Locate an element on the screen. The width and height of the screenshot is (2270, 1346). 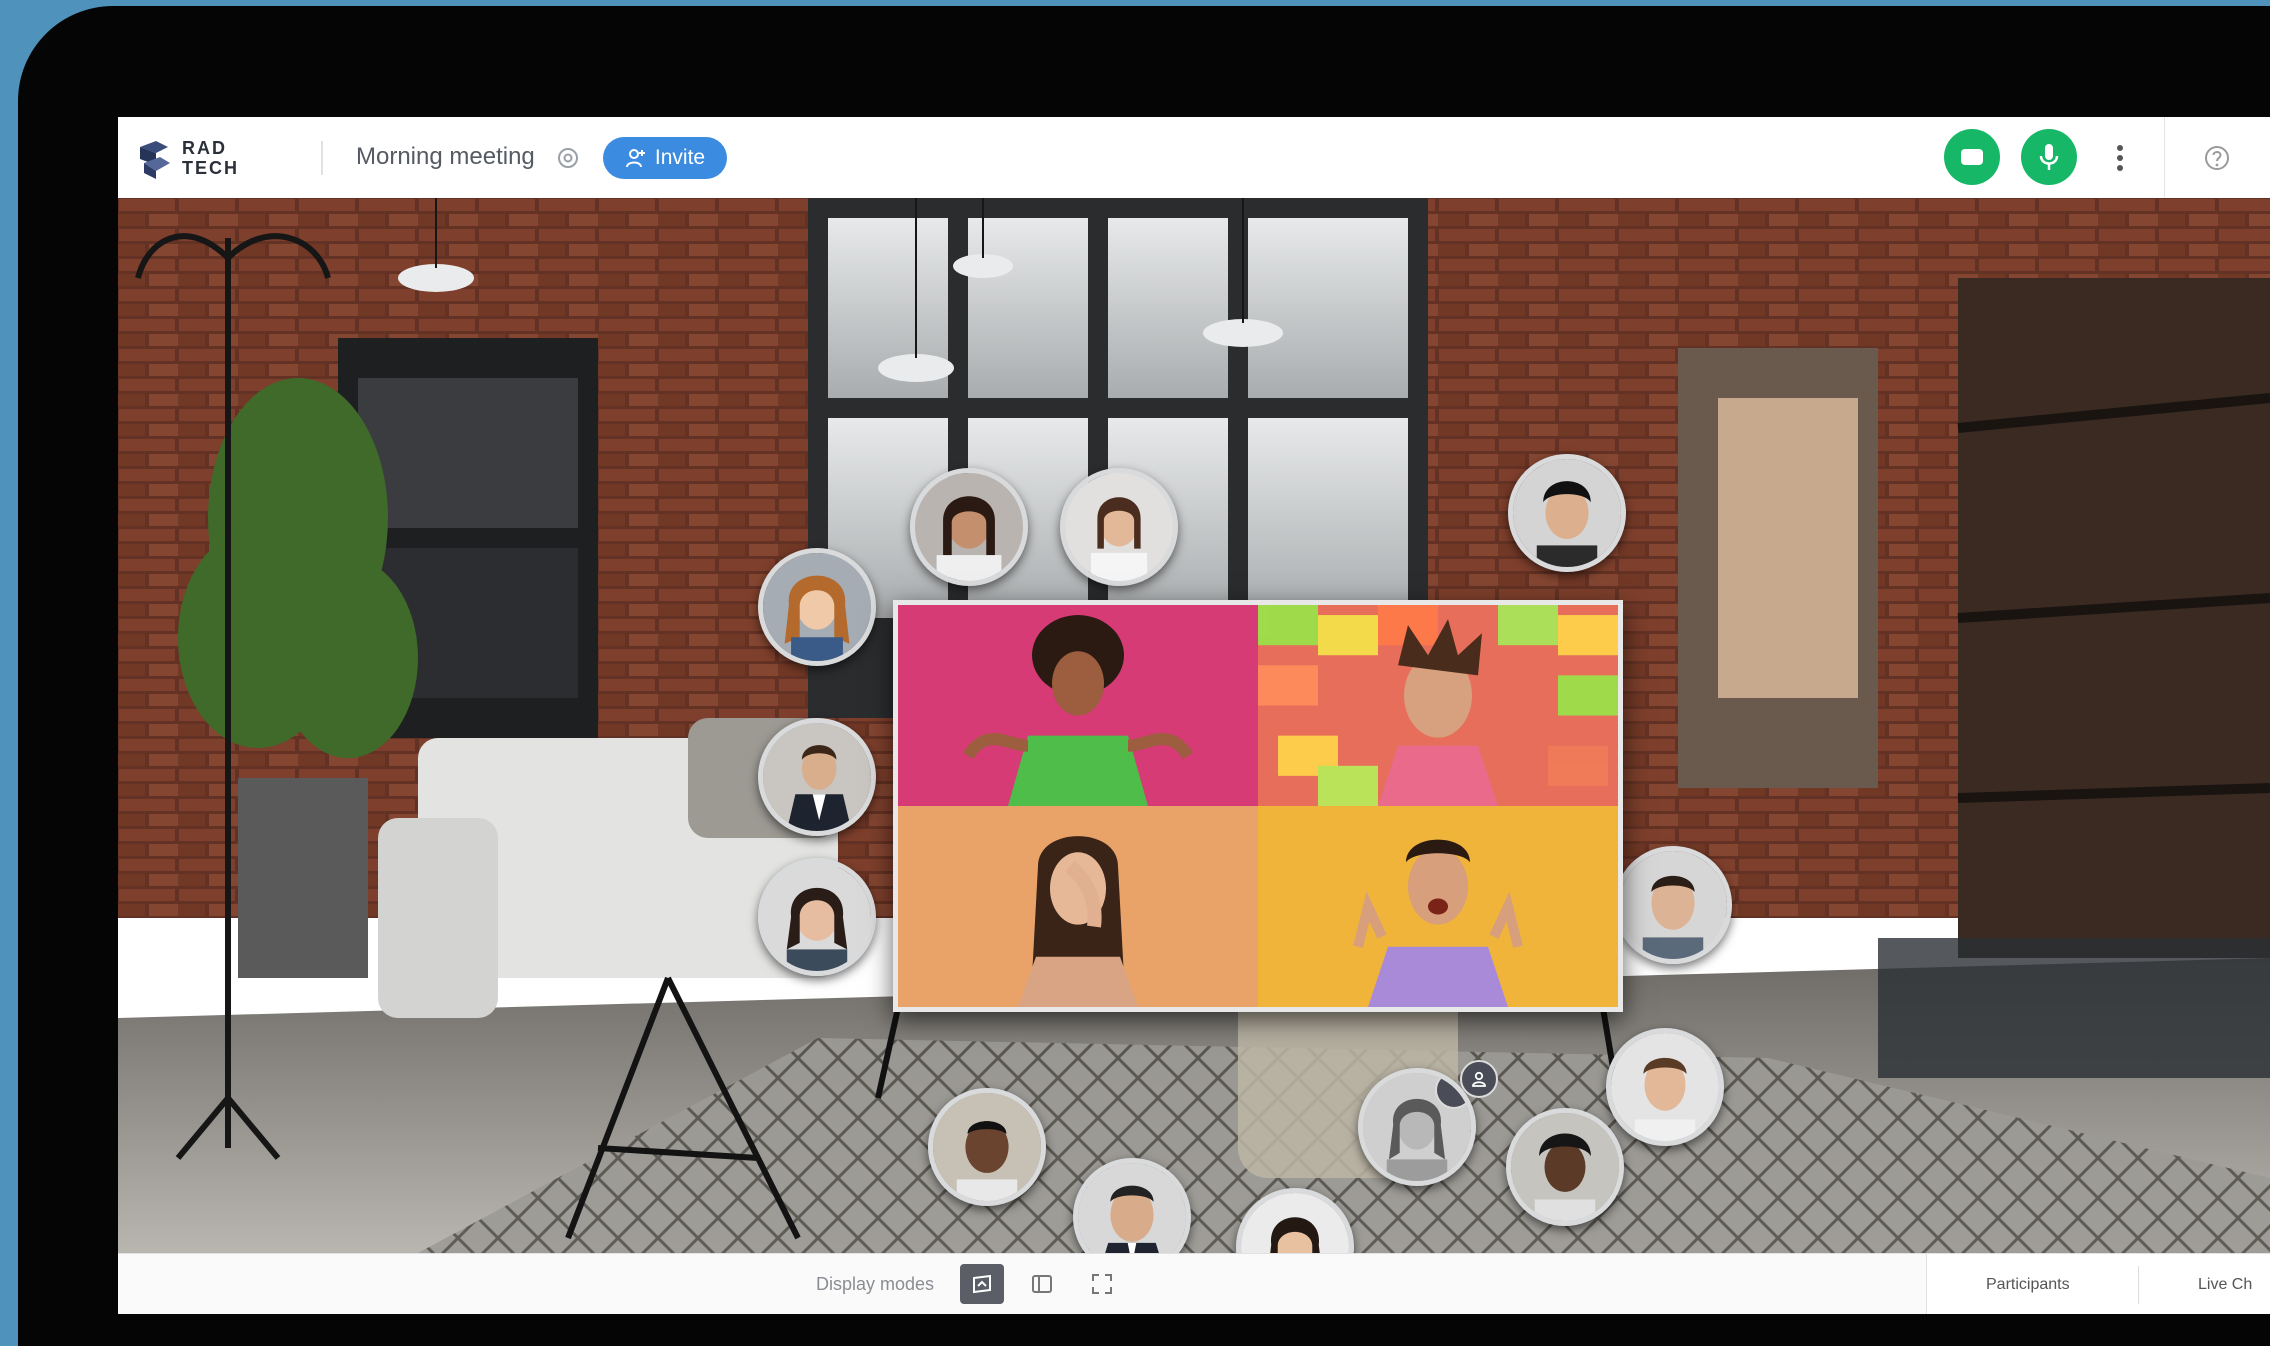
shared-video-grid is located at coordinates (1258, 806).